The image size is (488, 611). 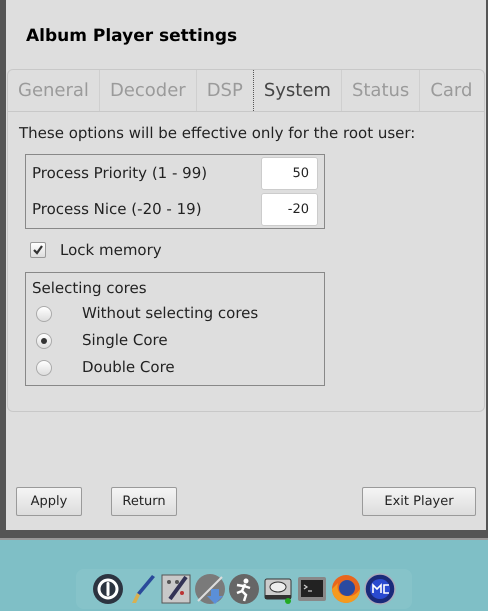 What do you see at coordinates (176, 589) in the screenshot?
I see `tools-icon` at bounding box center [176, 589].